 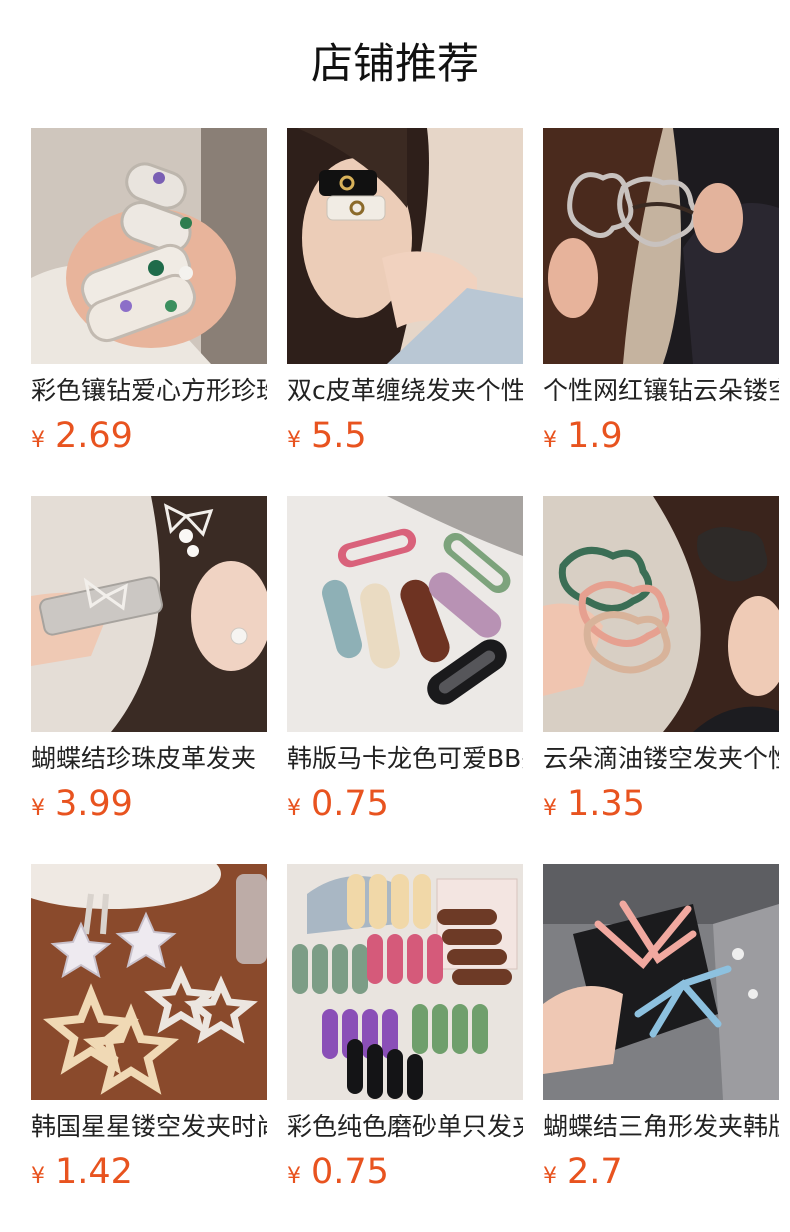 I want to click on product-price: ¥2.69, so click(x=82, y=436).